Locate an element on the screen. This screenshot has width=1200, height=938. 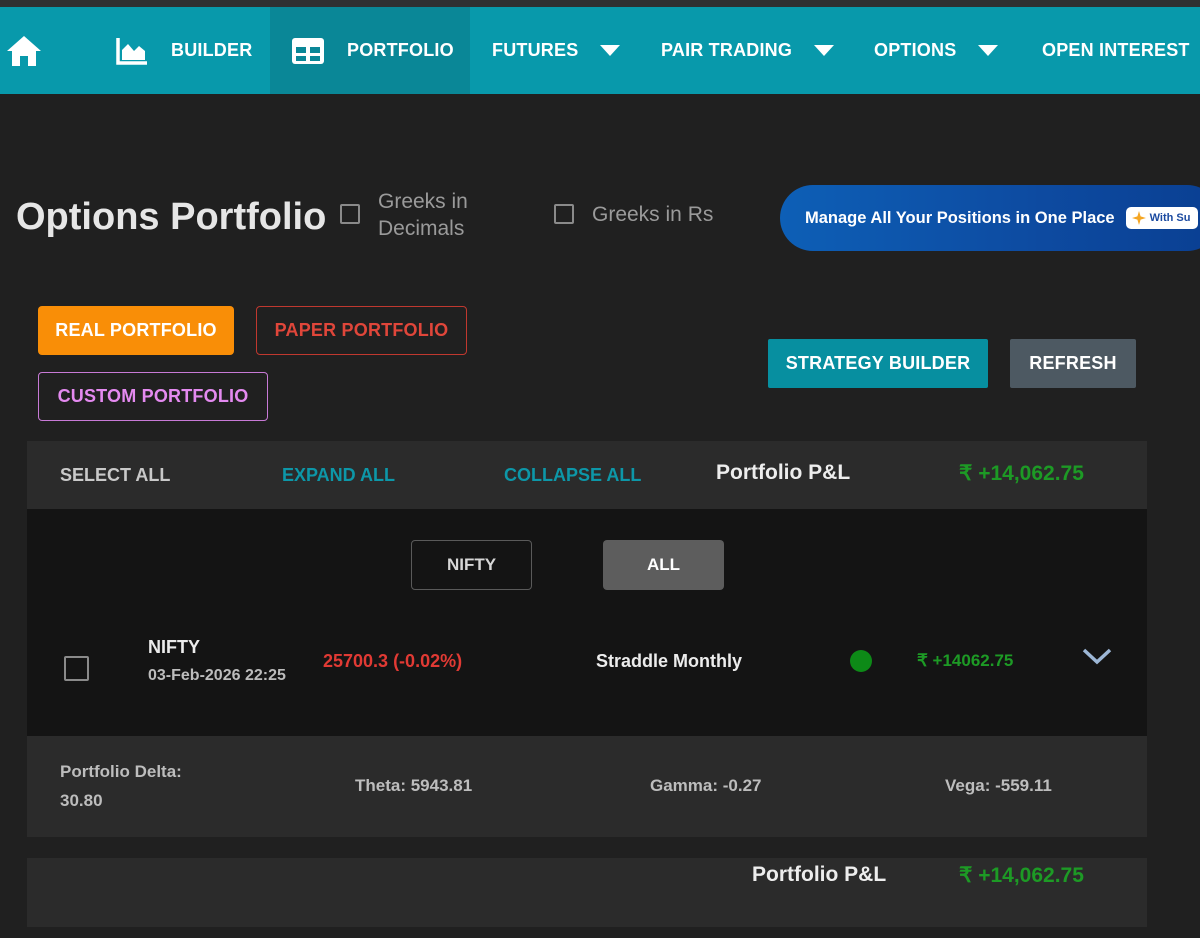
promo-banner-text: Manage All Your Positions in One Place is located at coordinates (960, 217).